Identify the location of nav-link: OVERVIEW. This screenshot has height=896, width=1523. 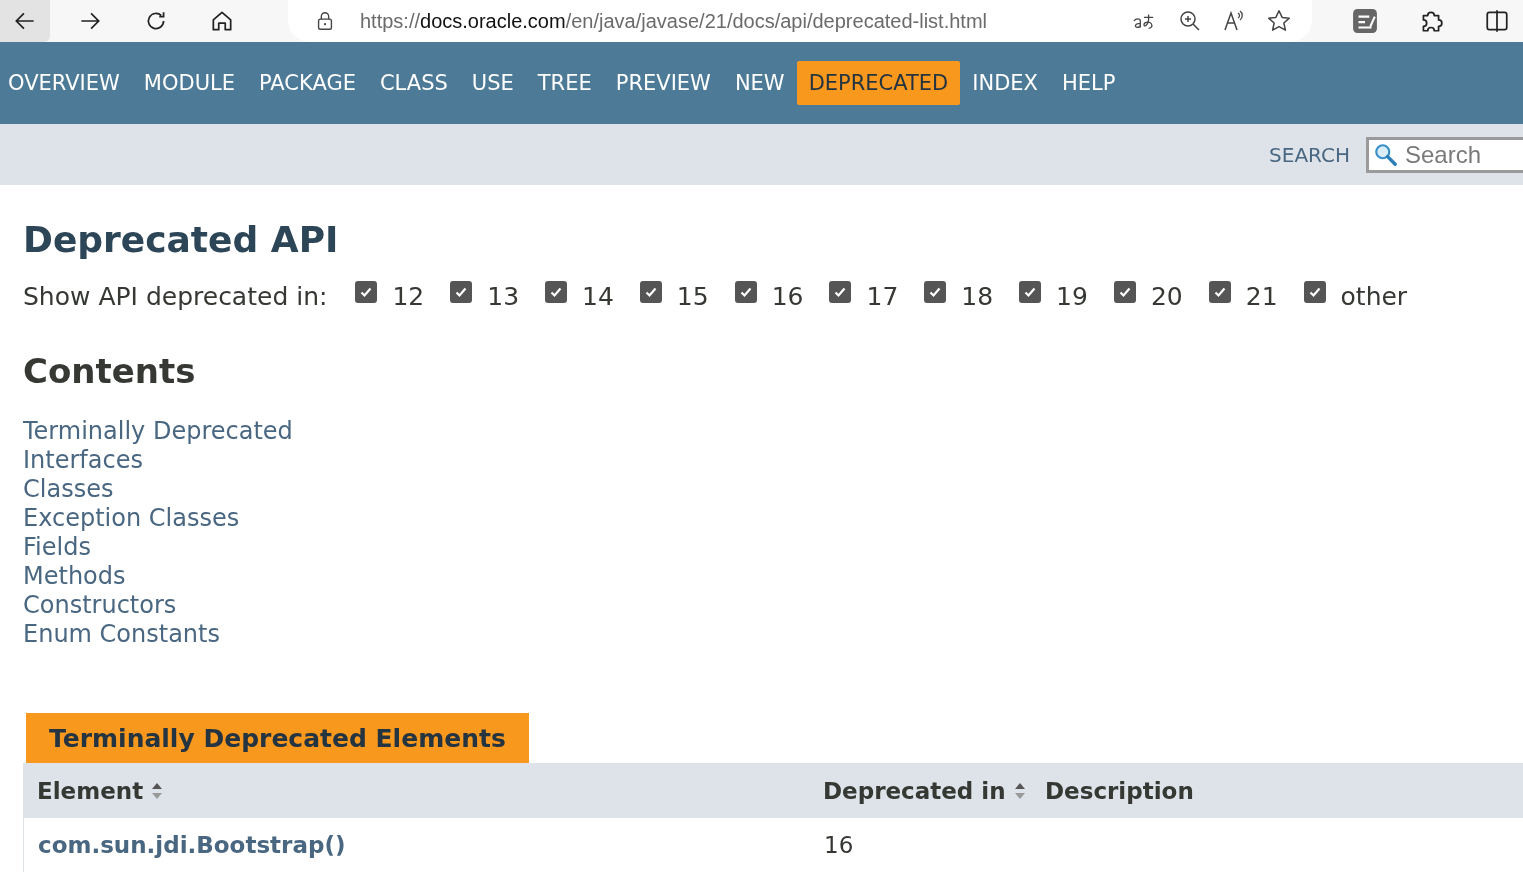
(66, 83).